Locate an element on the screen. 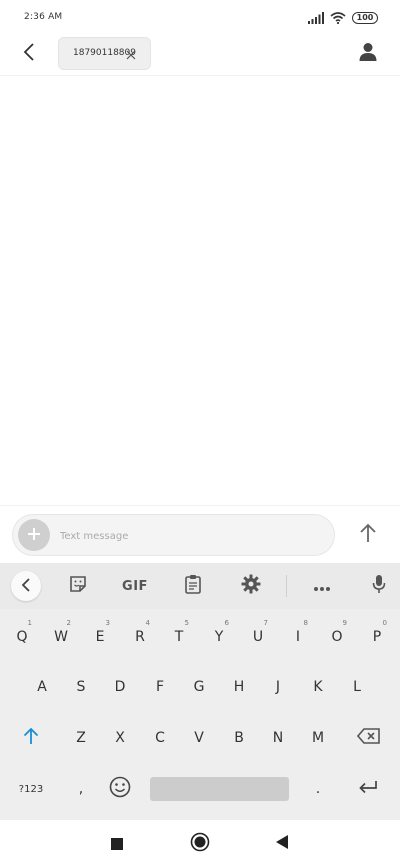 The height and width of the screenshot is (866, 400). circle-icon is located at coordinates (200, 844).